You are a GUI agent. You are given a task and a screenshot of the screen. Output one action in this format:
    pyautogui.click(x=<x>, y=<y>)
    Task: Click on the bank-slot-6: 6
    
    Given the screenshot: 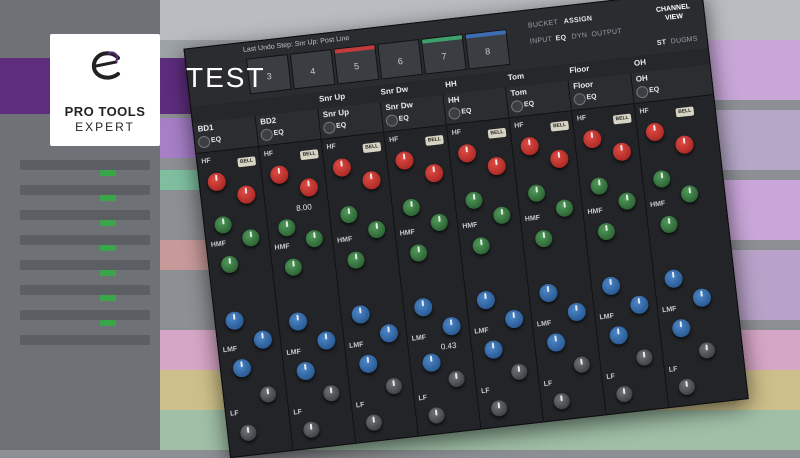 What is the action you would take?
    pyautogui.click(x=400, y=59)
    